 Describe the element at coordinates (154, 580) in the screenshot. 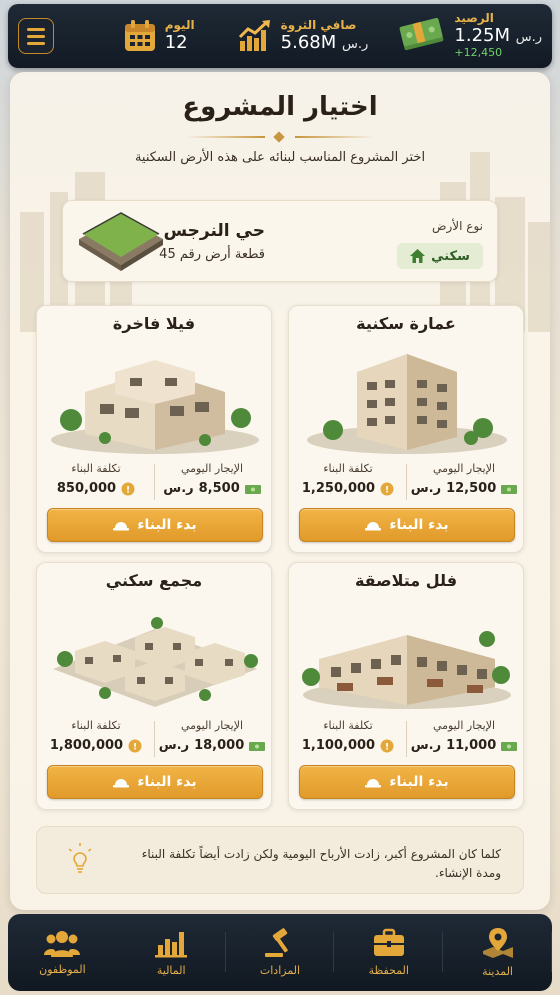

I see `project-name: مجمع سكني` at that location.